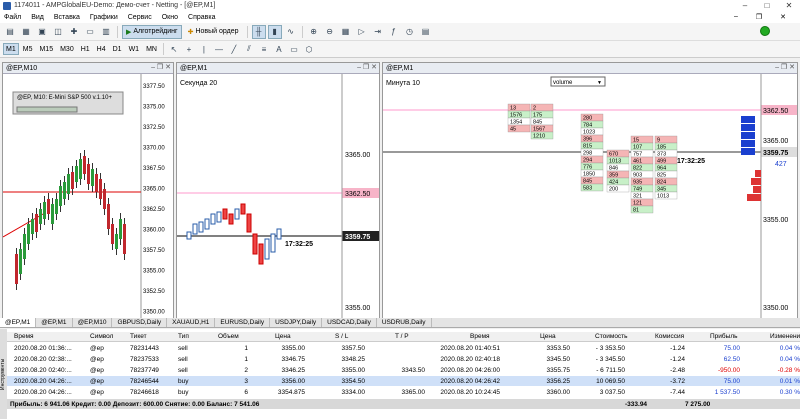 The height and width of the screenshot is (419, 800). I want to click on tester-icon: ▥, so click(106, 32).